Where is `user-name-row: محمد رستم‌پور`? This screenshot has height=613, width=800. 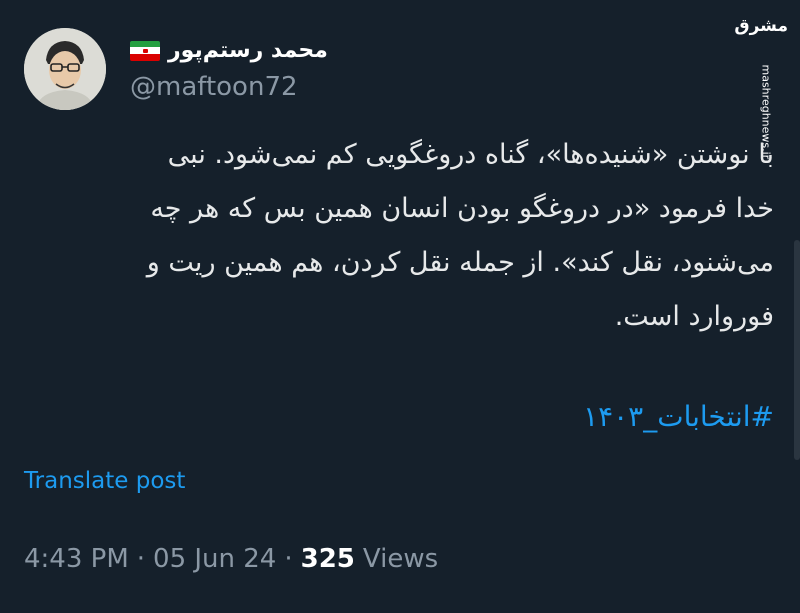
user-name-row: محمد رستم‌پور is located at coordinates (229, 50).